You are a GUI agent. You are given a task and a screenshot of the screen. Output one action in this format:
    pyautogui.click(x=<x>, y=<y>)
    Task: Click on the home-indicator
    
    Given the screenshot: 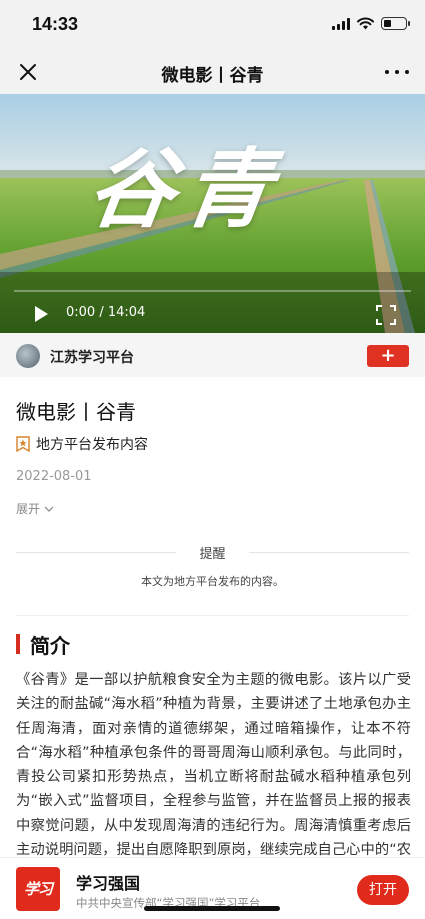 What is the action you would take?
    pyautogui.click(x=212, y=908)
    